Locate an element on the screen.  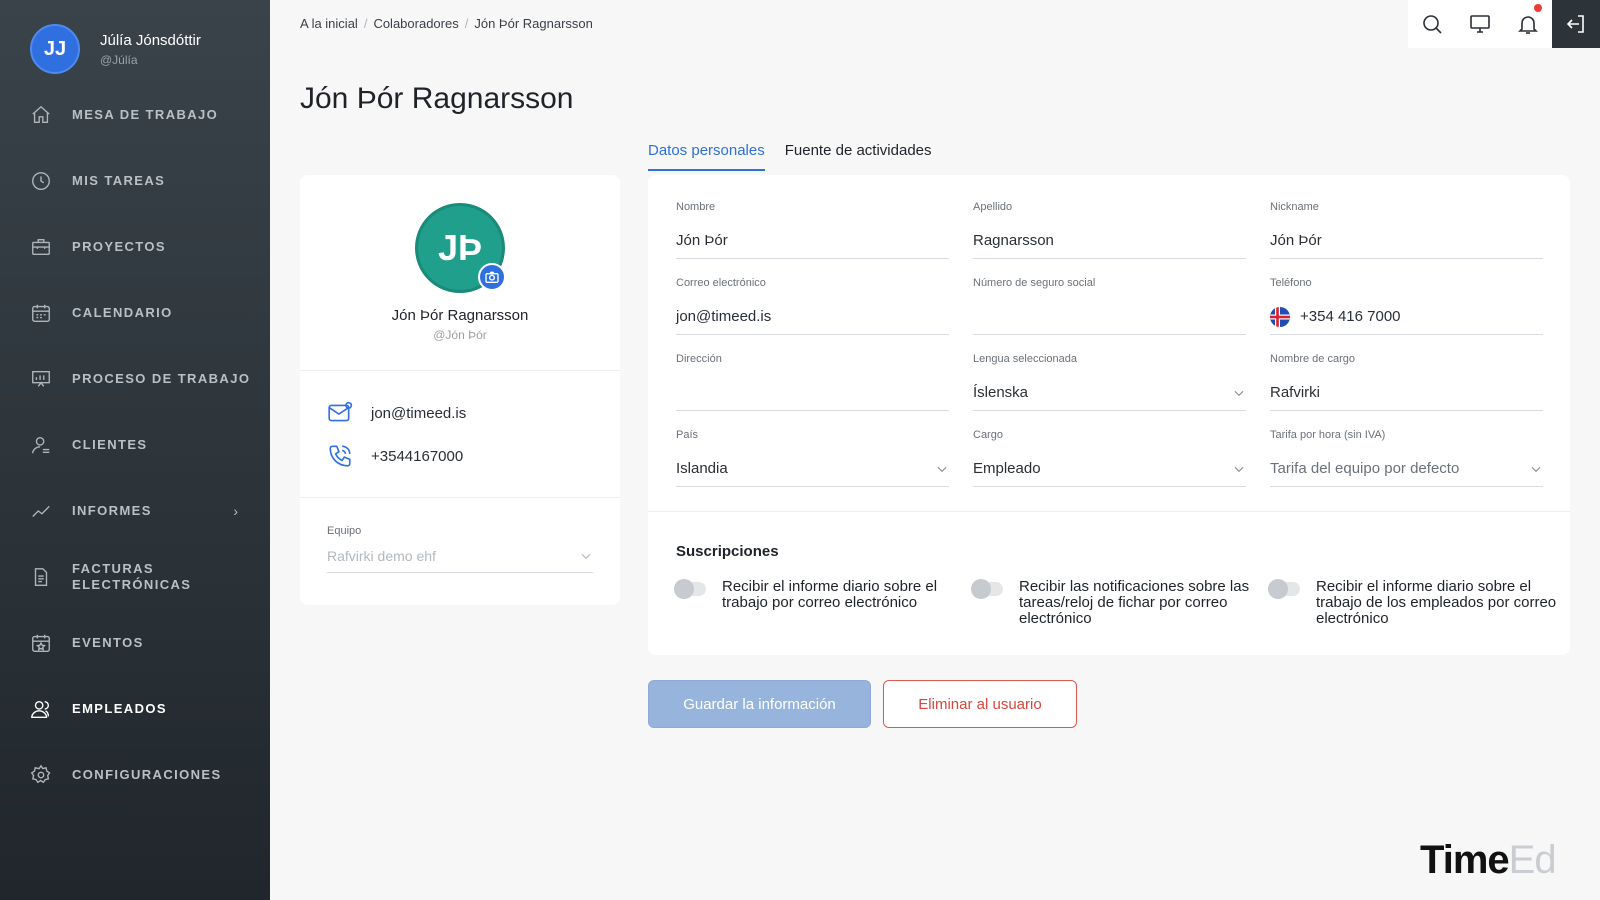
phone-icon is located at coordinates (340, 456).